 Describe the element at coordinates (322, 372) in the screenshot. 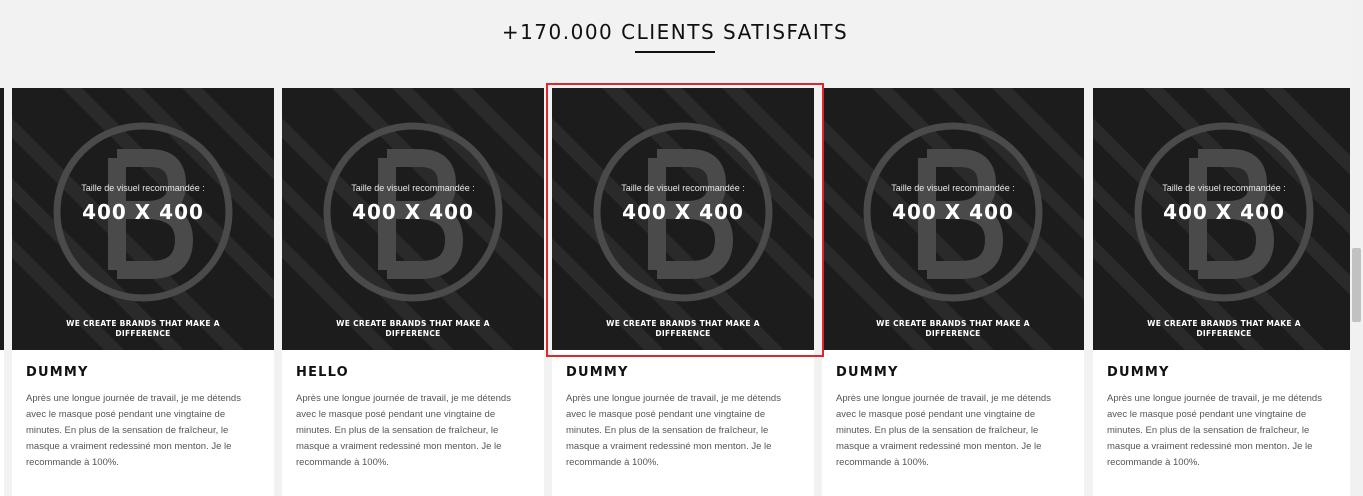

I see `testimonial-name: HELLO` at that location.